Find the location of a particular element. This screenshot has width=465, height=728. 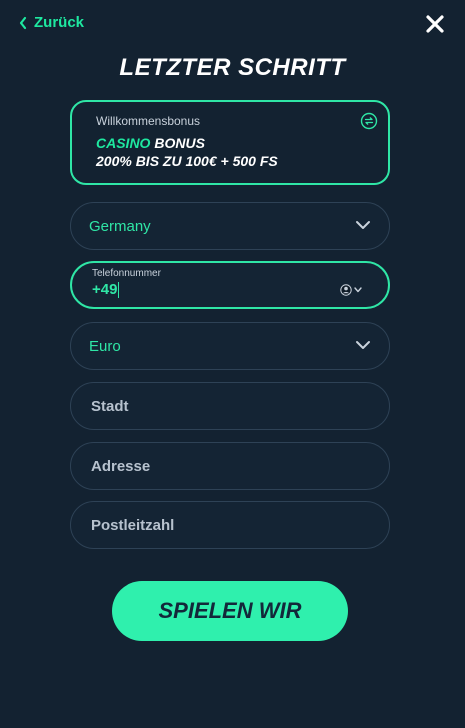

phone-input: +49 is located at coordinates (230, 290).